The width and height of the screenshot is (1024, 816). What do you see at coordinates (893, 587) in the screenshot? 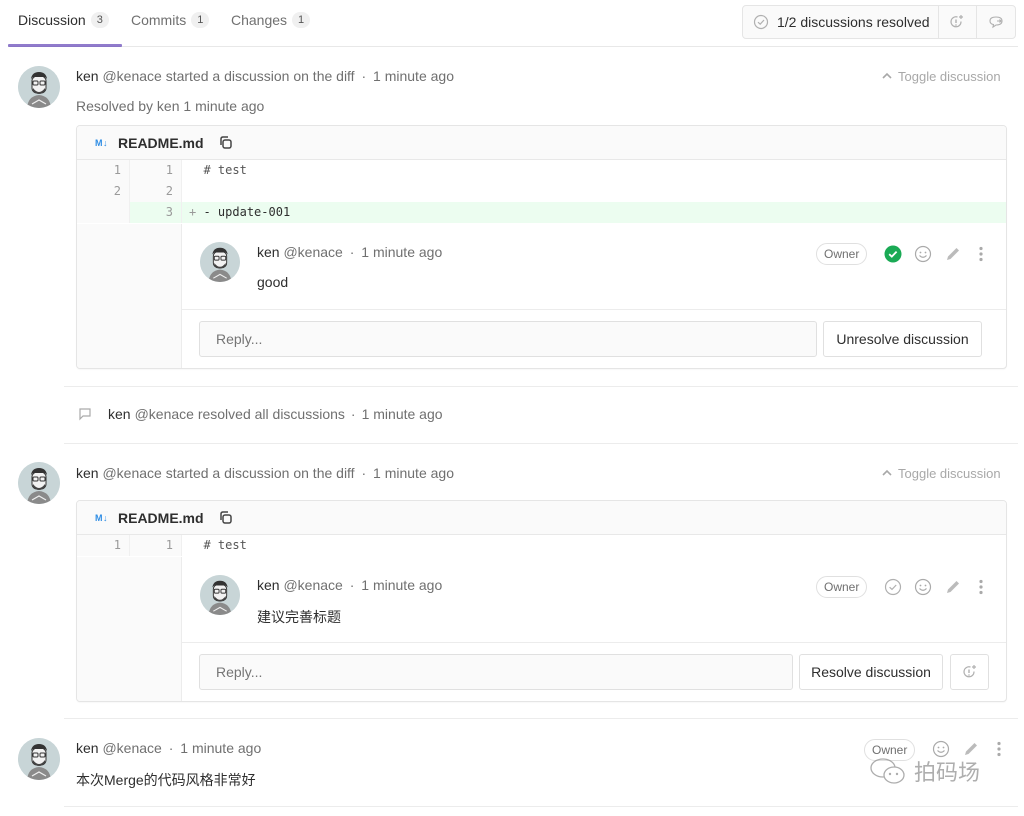
I see `resolve-check-button` at bounding box center [893, 587].